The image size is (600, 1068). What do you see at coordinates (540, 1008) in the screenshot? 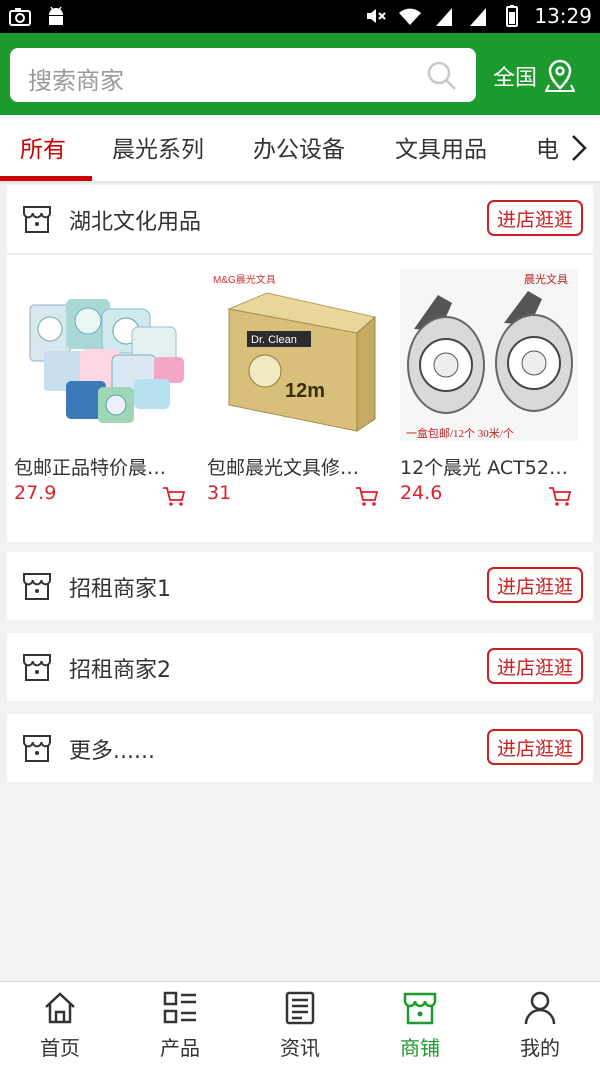
I see `user-icon` at bounding box center [540, 1008].